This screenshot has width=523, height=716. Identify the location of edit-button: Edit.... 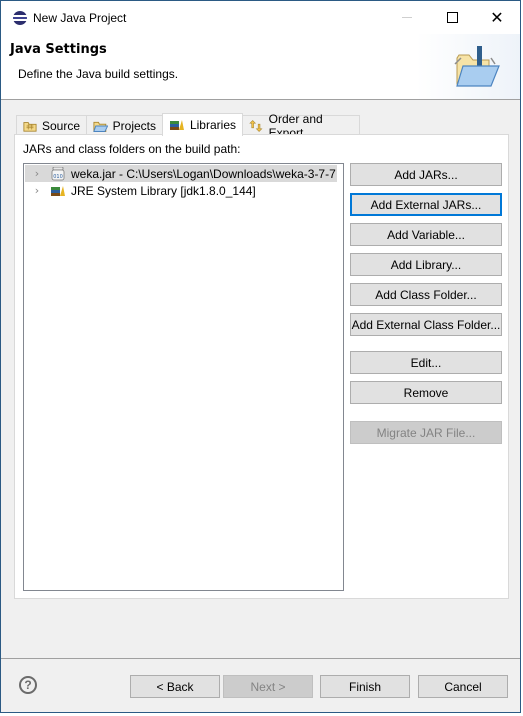
(426, 362).